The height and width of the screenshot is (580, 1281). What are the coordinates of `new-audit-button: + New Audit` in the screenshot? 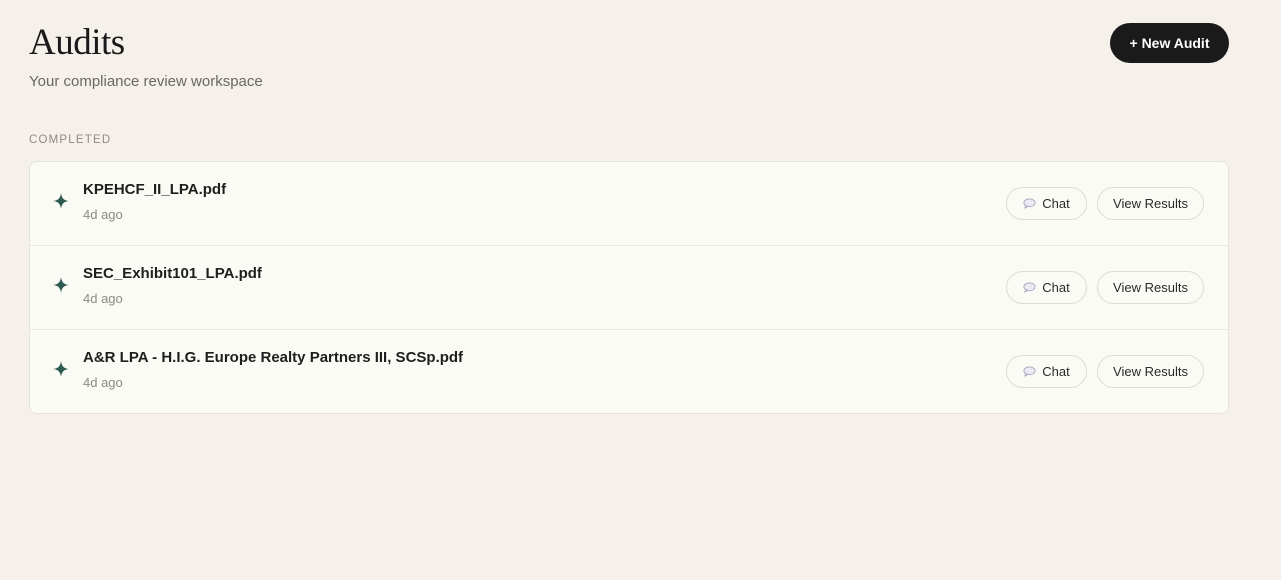 It's located at (1169, 43).